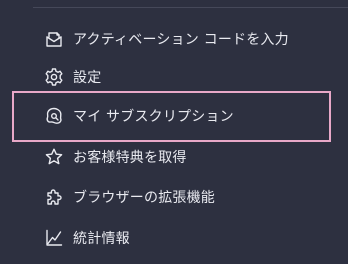  Describe the element at coordinates (54, 116) in the screenshot. I see `subscription-badge-icon` at that location.